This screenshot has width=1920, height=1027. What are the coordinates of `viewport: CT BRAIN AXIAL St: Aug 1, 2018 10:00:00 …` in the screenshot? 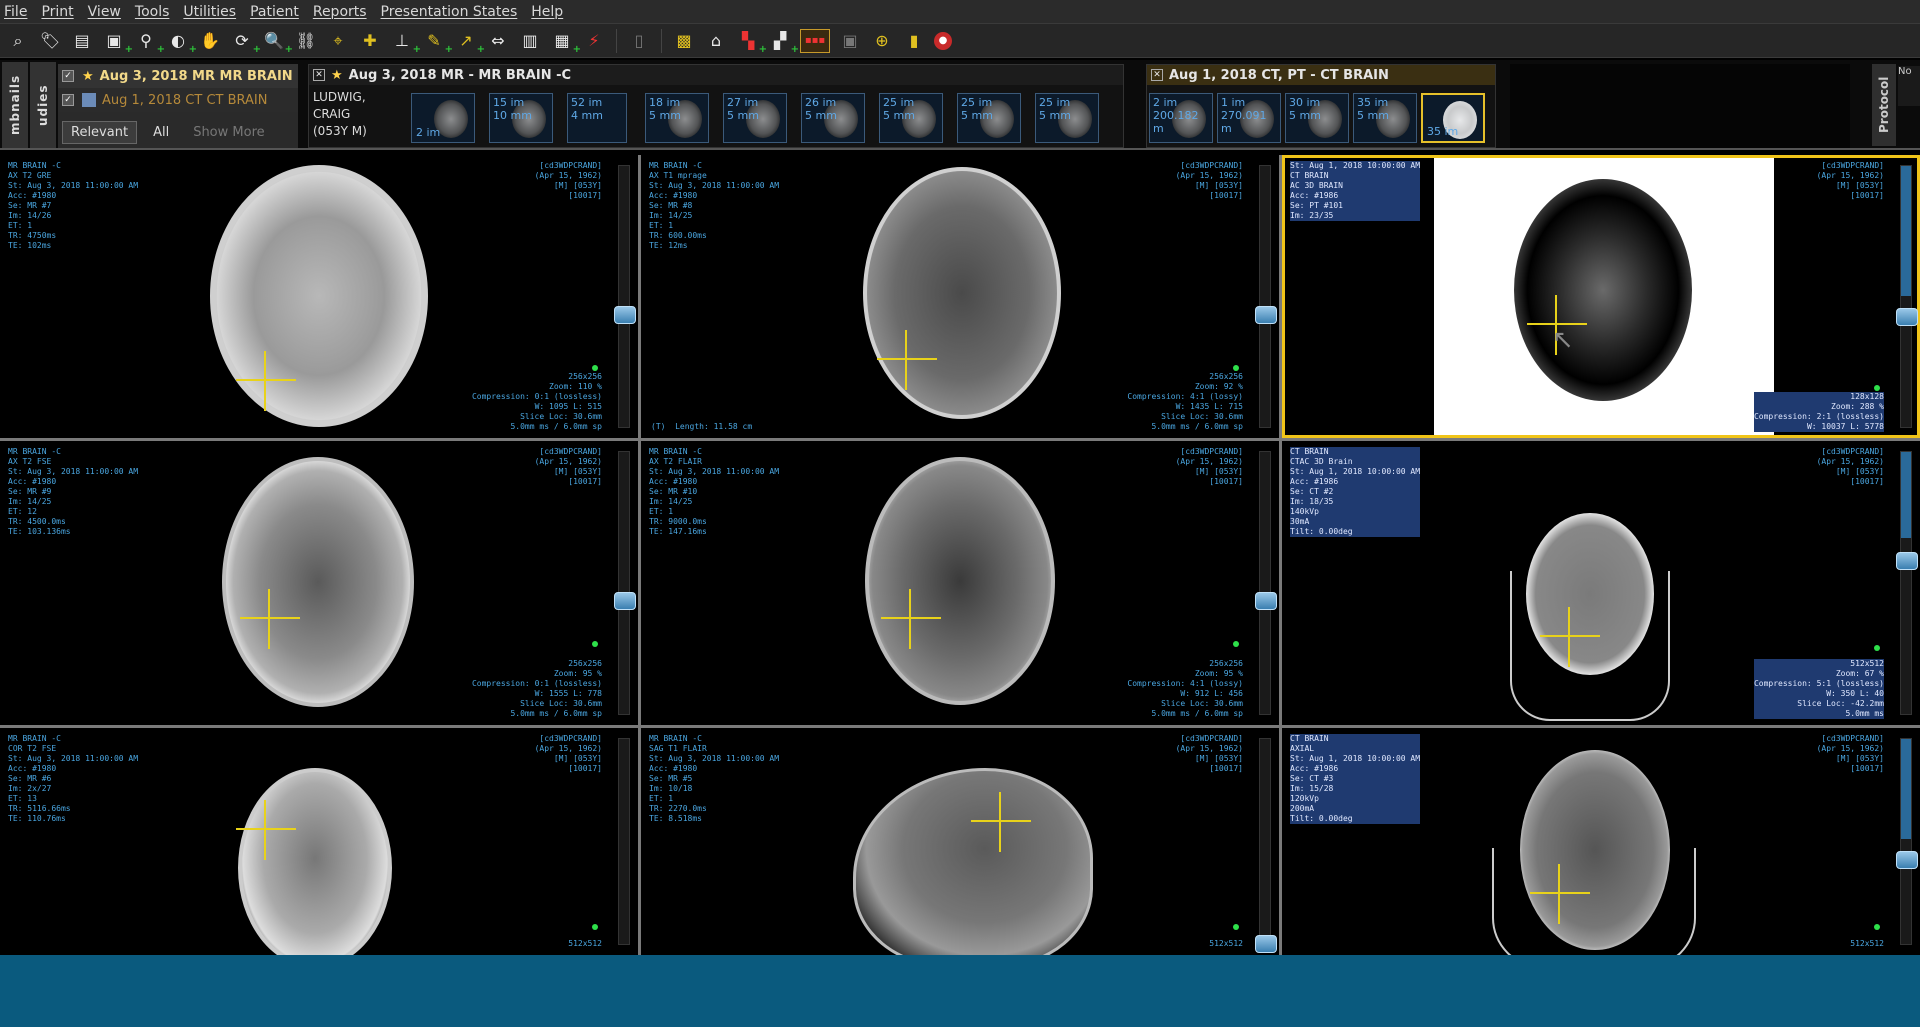 It's located at (1601, 841).